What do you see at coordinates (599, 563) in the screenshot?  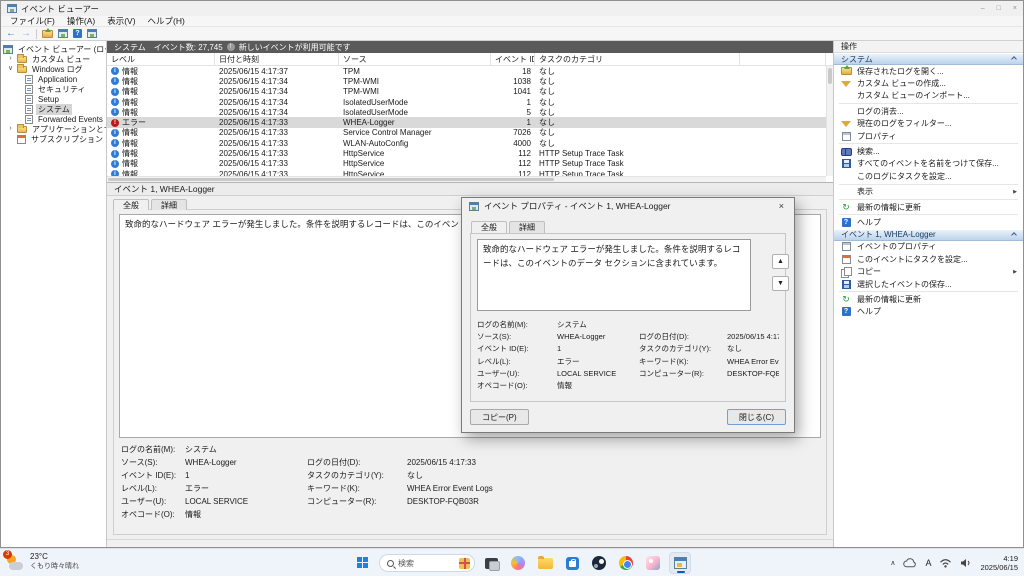 I see `steam-button` at bounding box center [599, 563].